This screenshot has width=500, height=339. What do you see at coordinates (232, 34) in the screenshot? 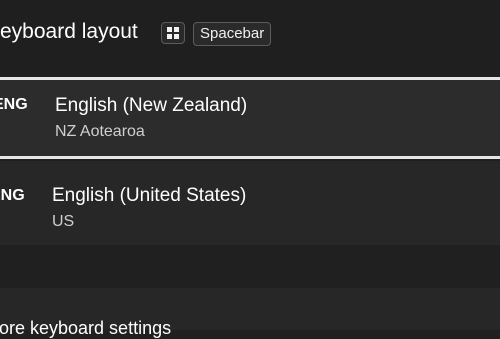
I see `spacebar-key-badge: Spacebar` at bounding box center [232, 34].